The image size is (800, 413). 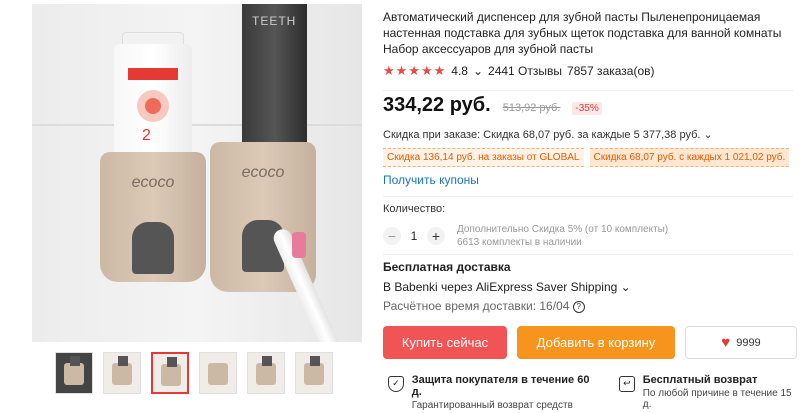 I want to click on svg-text: 2, so click(x=146, y=135).